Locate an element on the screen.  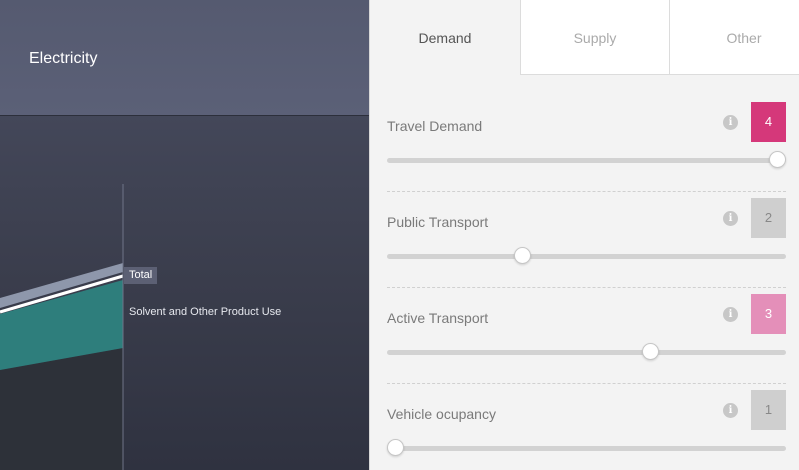
control-vehicle-ocupancy: Vehicle ocupancy i 1 is located at coordinates (586, 427).